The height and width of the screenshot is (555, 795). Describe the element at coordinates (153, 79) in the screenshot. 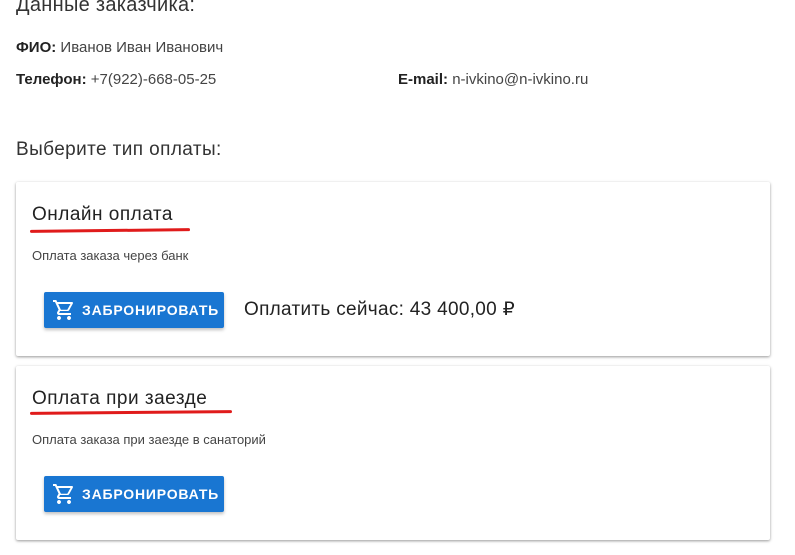

I see `phone-value: +7(922)-668-05-25` at that location.